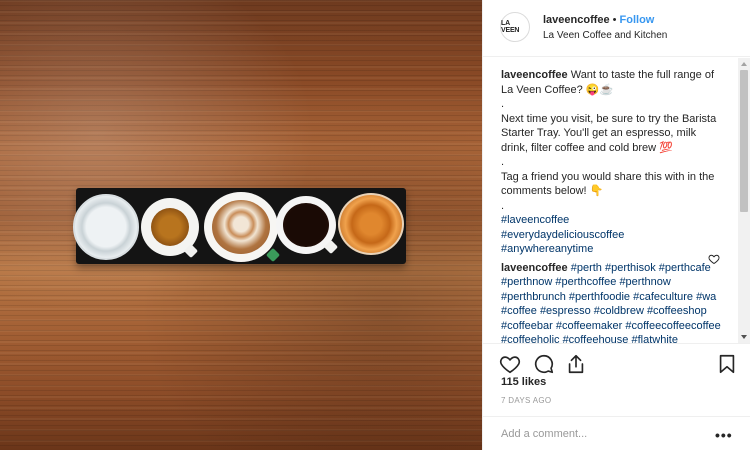  What do you see at coordinates (727, 364) in the screenshot?
I see `bookmark-icon` at bounding box center [727, 364].